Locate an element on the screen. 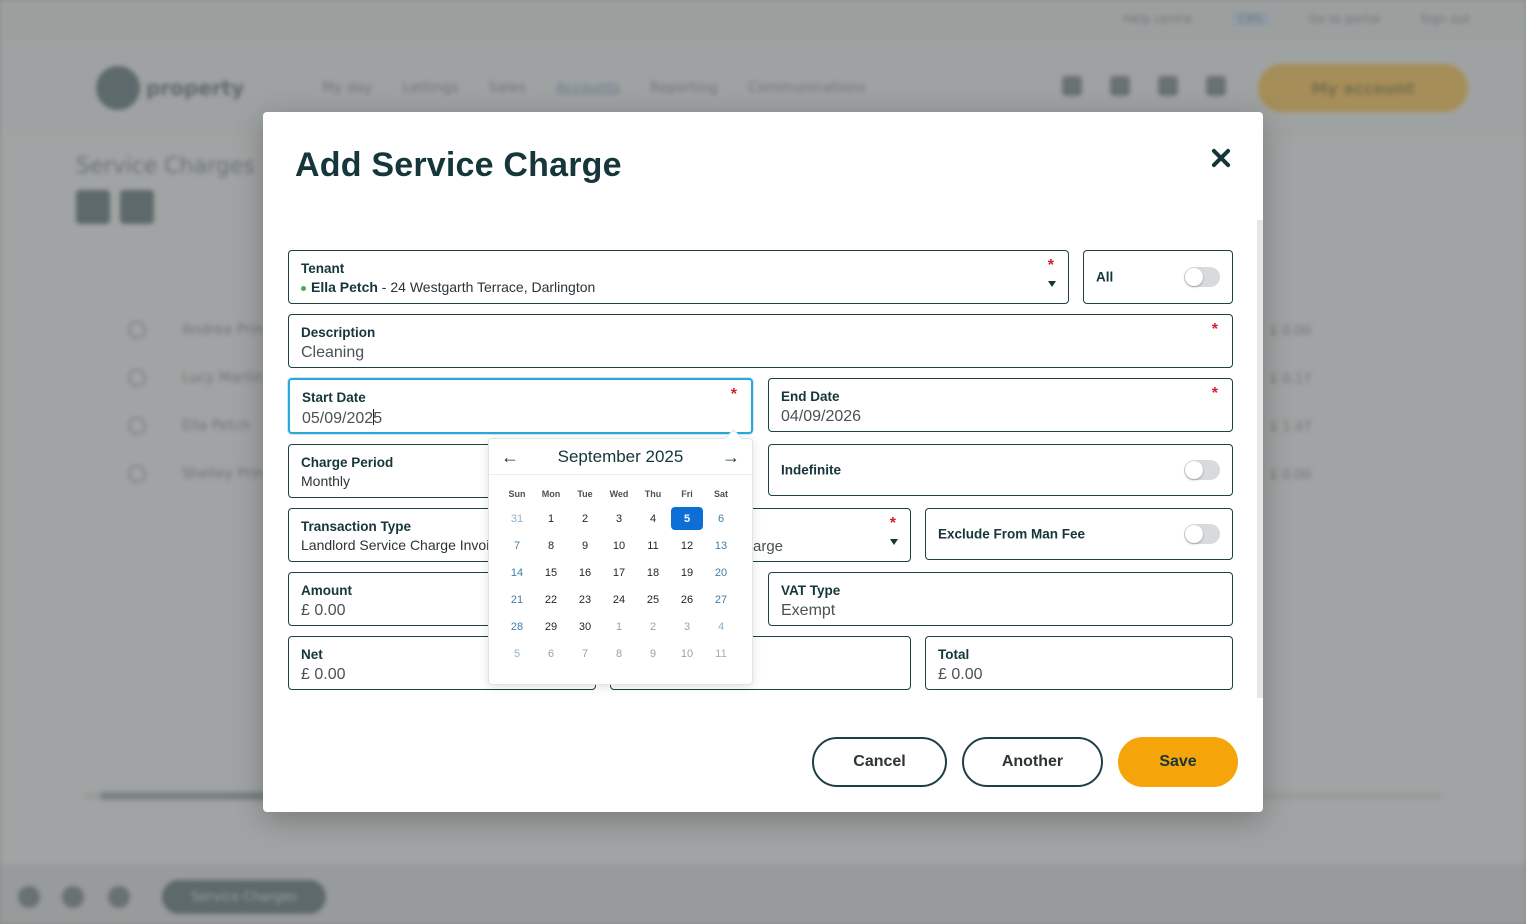 This screenshot has width=1526, height=924. net-value: £ 0.00 is located at coordinates (323, 674).